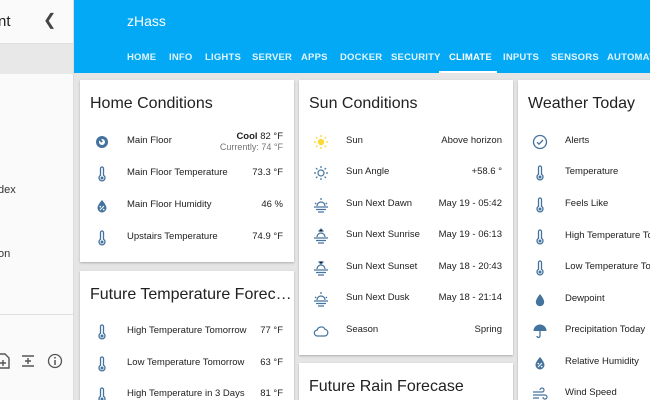 This screenshot has height=400, width=650. What do you see at coordinates (406, 173) in the screenshot?
I see `entity-row: Sun Angle +58.6 °` at bounding box center [406, 173].